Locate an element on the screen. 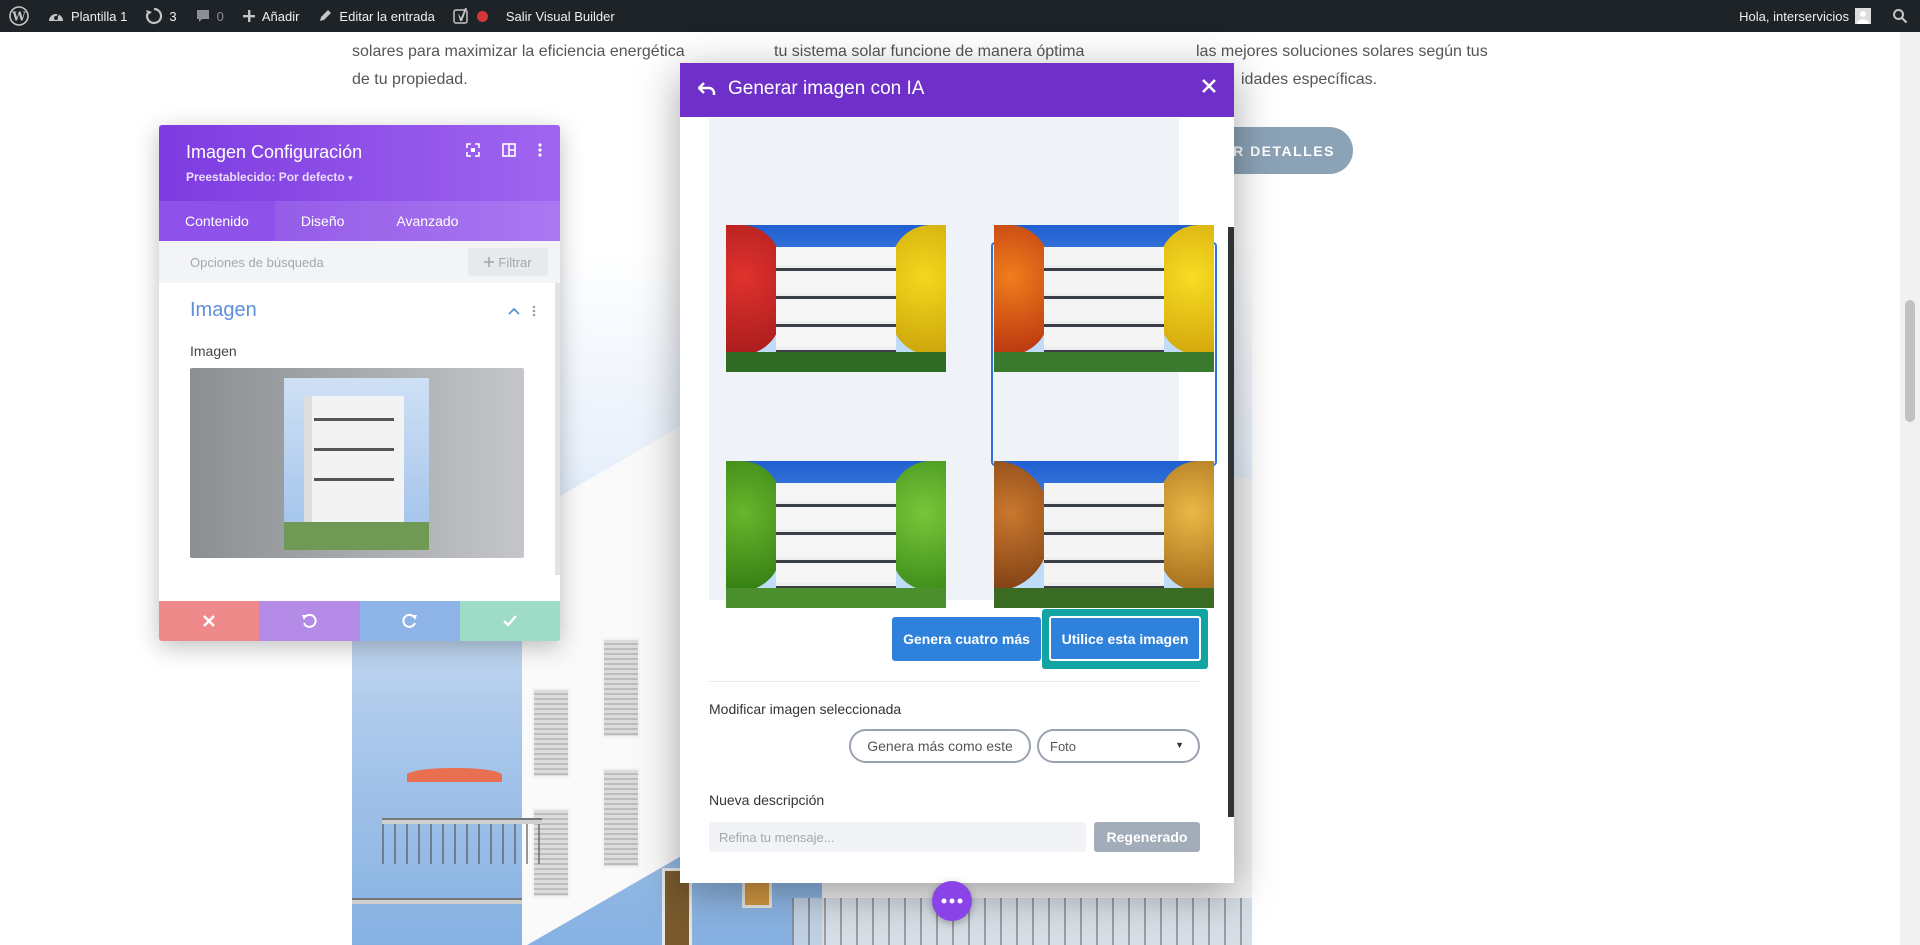 The height and width of the screenshot is (945, 1920). expand-icon is located at coordinates (473, 150).